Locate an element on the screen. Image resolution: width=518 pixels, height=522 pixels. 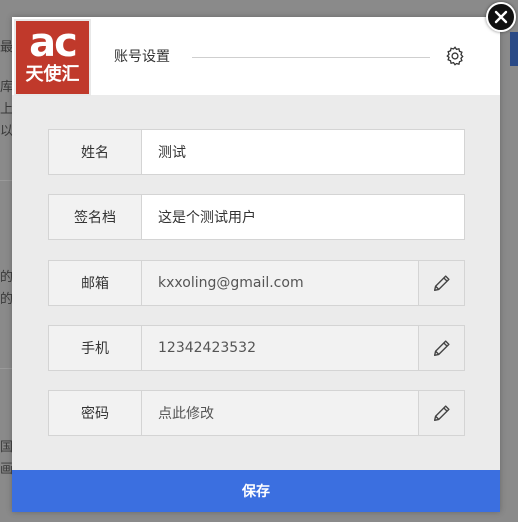
edit-phone-button is located at coordinates (441, 348).